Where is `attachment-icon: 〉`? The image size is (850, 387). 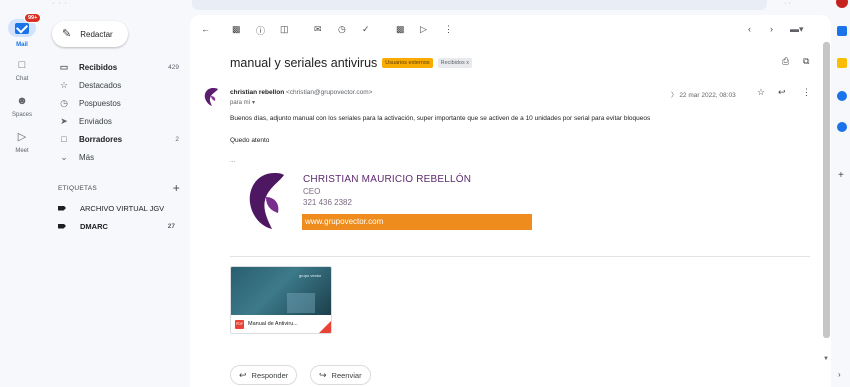
attachment-icon: 〉 is located at coordinates (674, 95).